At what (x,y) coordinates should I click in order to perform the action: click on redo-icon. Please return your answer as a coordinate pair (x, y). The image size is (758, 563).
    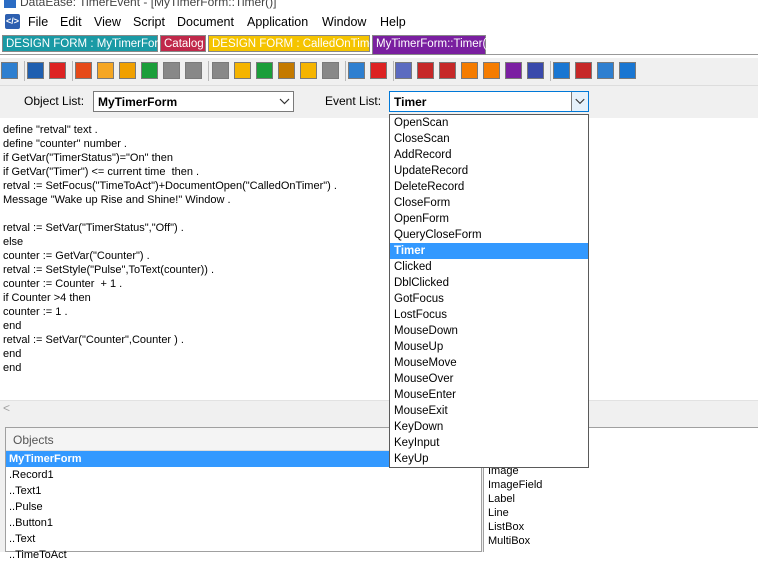
    Looking at the image, I should click on (193, 70).